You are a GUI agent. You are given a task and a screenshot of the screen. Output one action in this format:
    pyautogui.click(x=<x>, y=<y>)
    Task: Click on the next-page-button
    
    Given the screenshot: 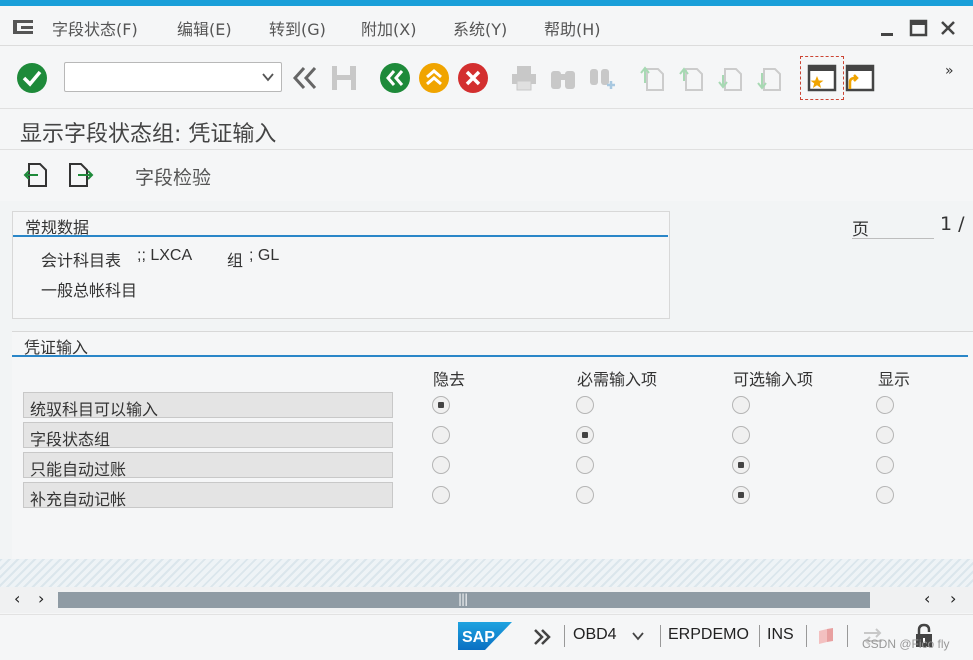 What is the action you would take?
    pyautogui.click(x=731, y=78)
    